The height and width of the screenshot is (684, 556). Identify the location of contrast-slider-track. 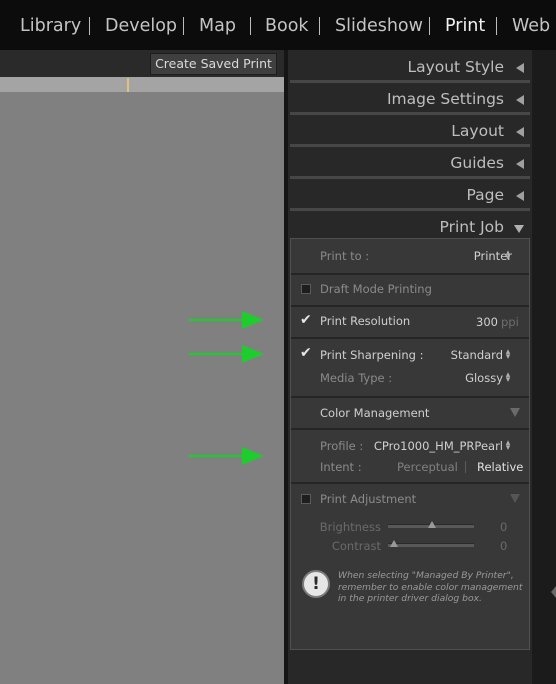
(431, 545).